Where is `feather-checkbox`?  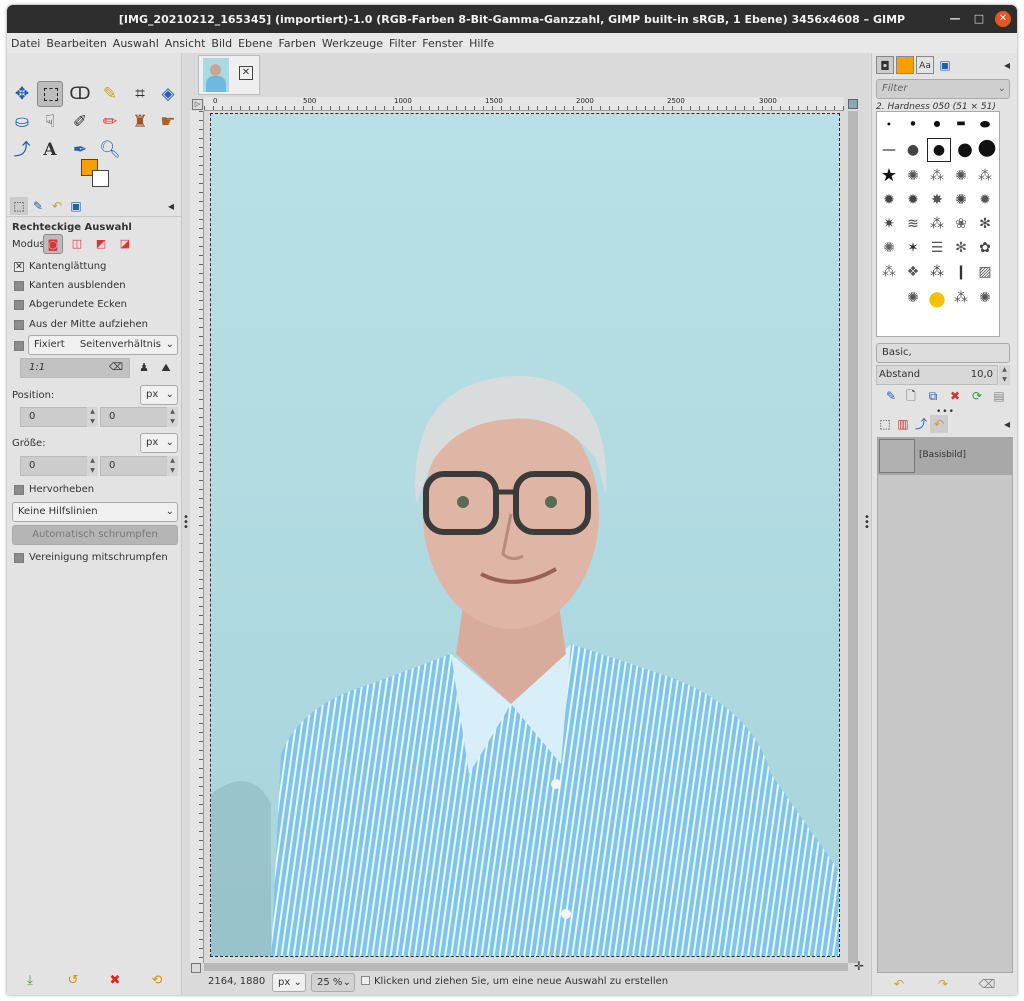 feather-checkbox is located at coordinates (19, 286).